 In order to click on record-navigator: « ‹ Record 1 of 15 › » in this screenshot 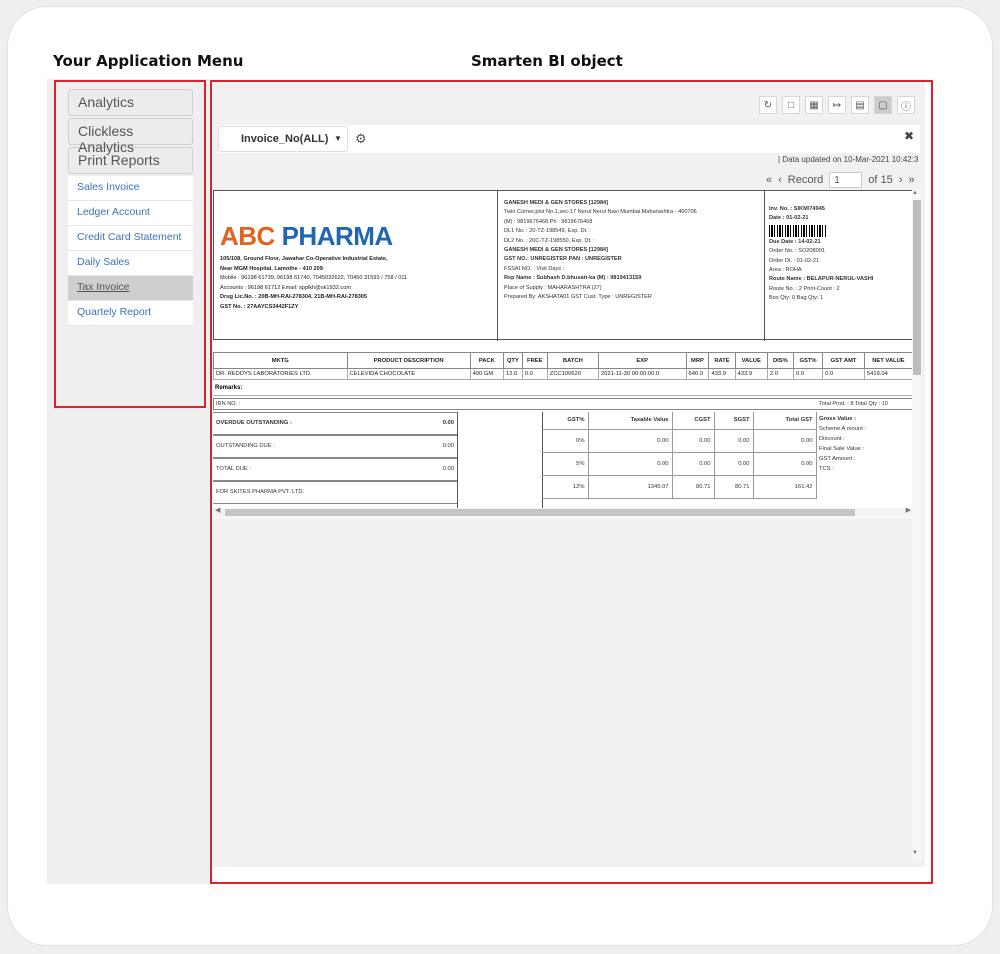, I will do `click(840, 180)`.